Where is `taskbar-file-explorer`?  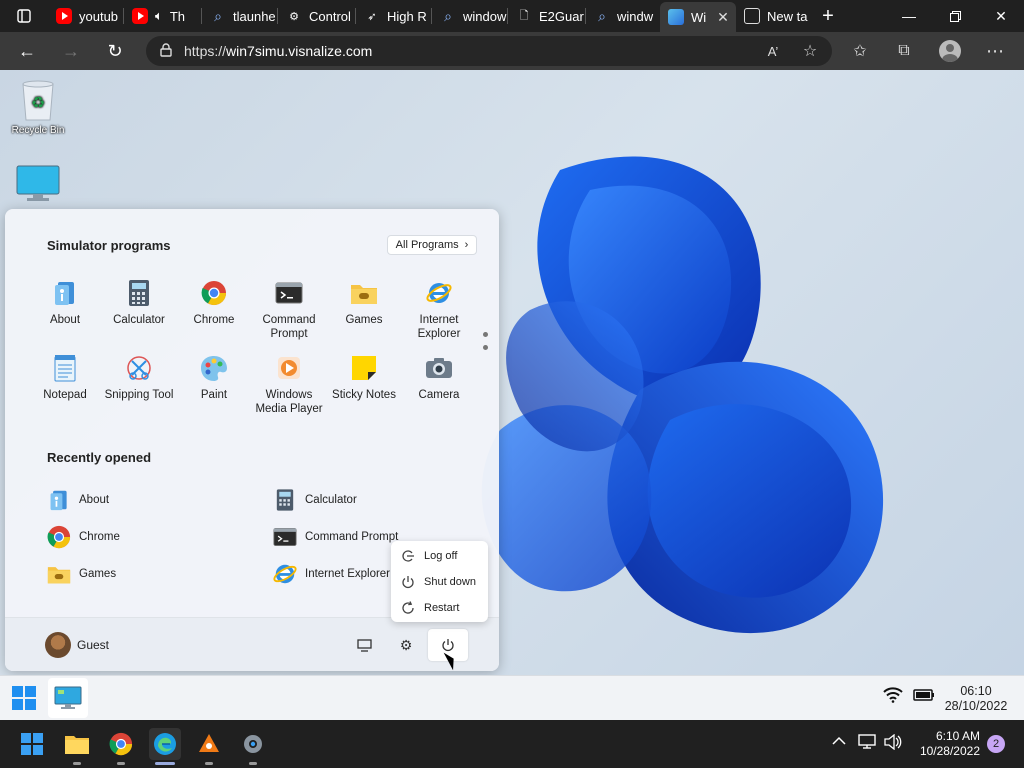
taskbar-file-explorer is located at coordinates (77, 746).